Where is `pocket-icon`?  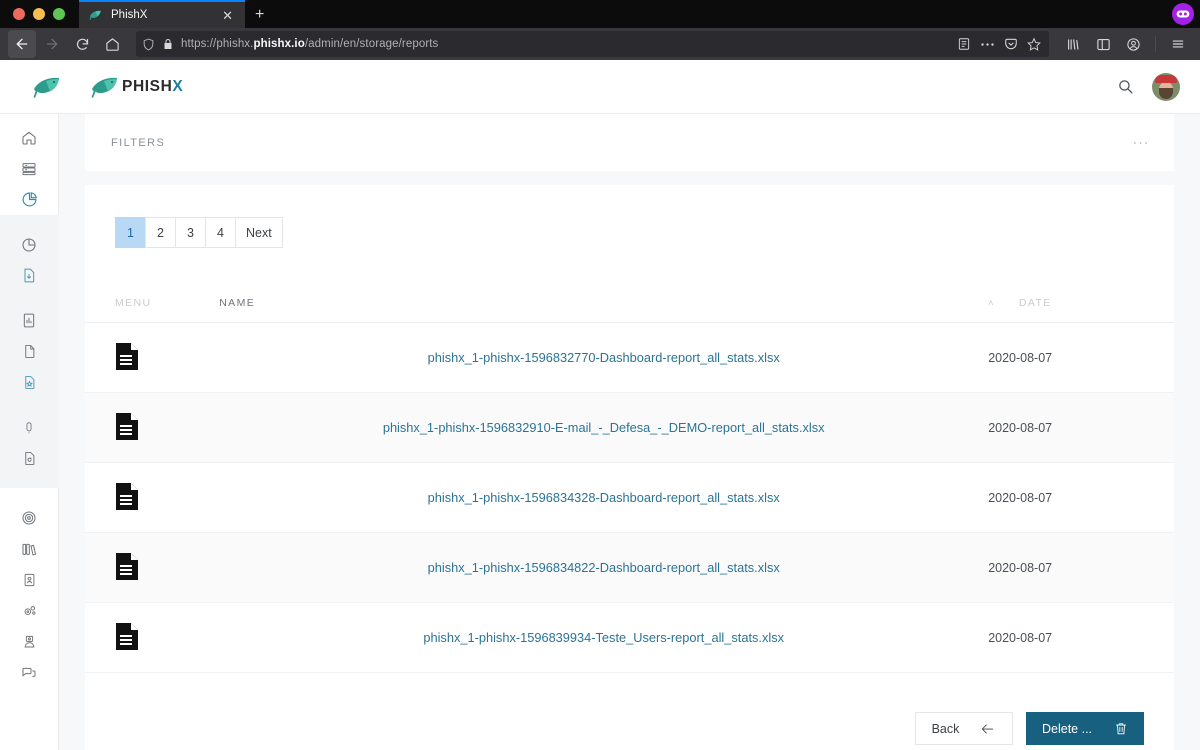 pocket-icon is located at coordinates (1011, 44).